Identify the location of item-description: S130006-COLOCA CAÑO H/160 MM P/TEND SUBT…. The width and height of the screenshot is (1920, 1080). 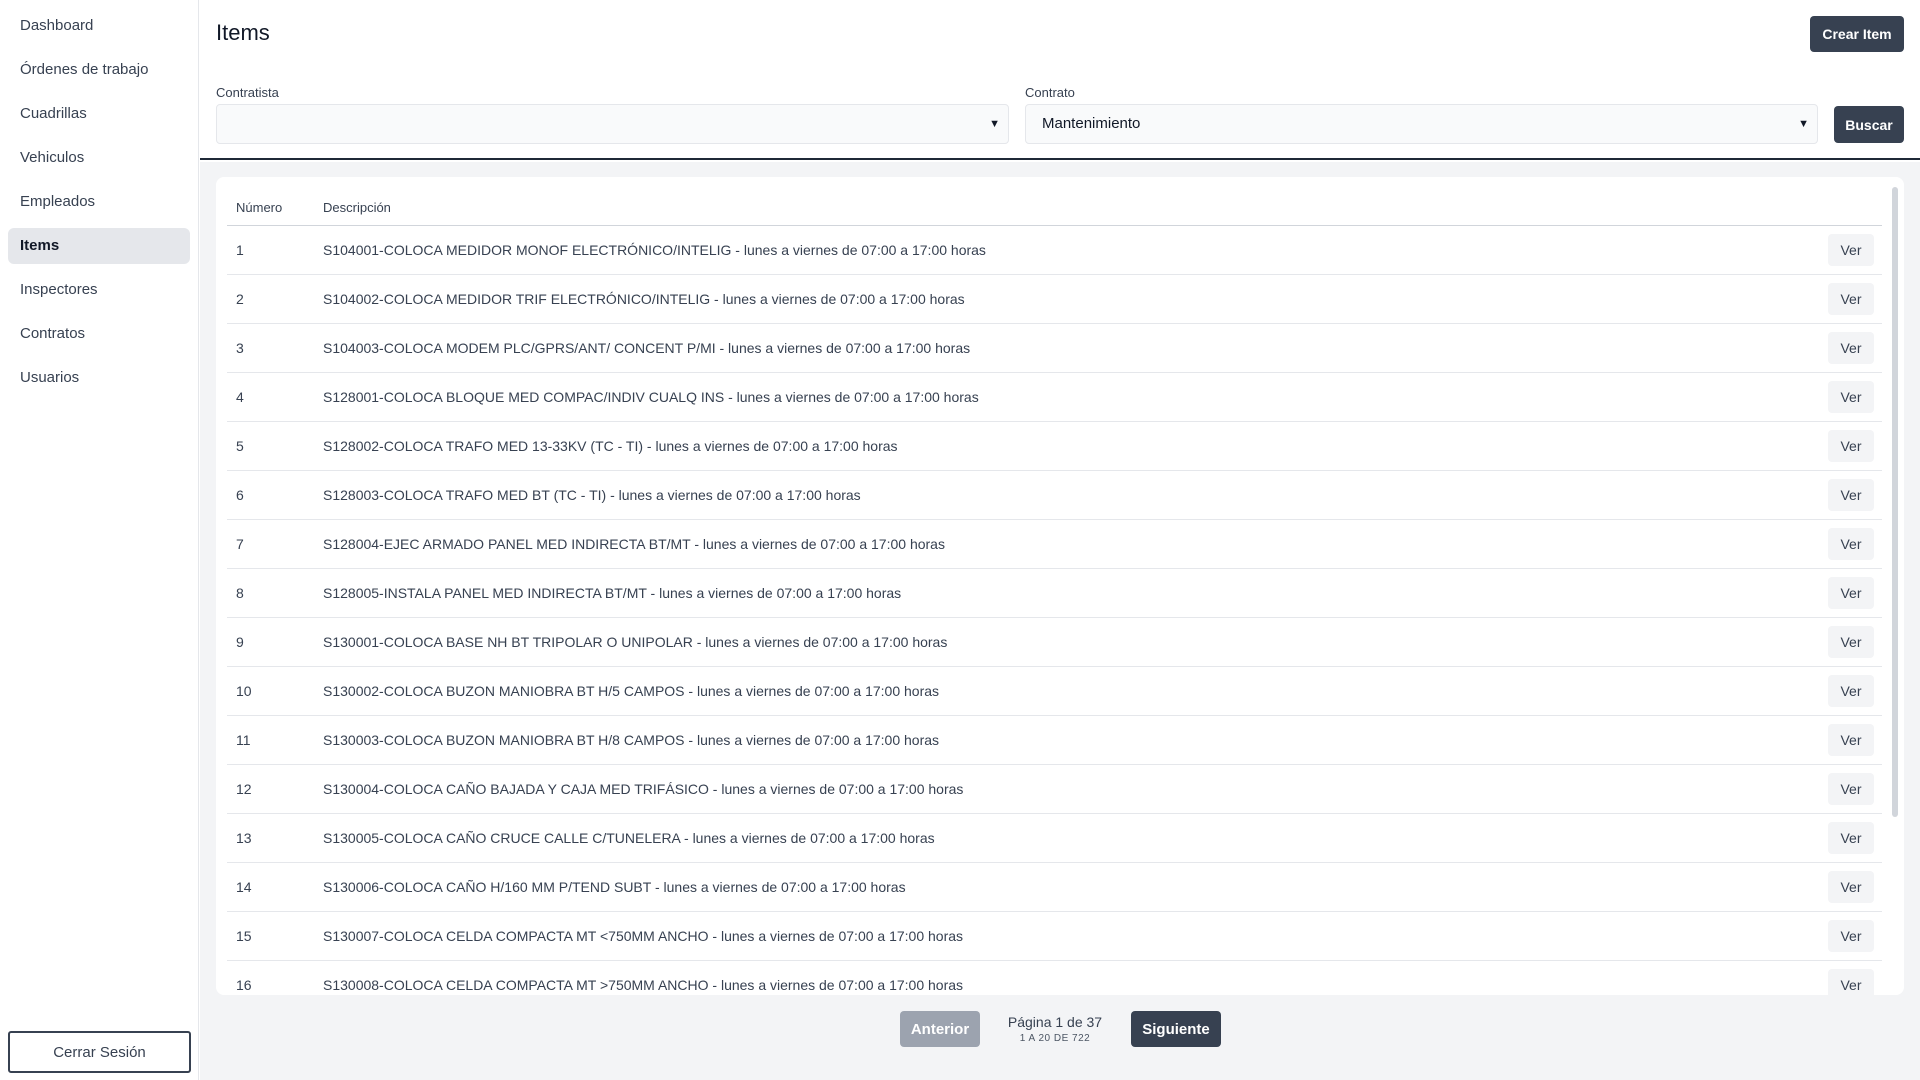
(1067, 887).